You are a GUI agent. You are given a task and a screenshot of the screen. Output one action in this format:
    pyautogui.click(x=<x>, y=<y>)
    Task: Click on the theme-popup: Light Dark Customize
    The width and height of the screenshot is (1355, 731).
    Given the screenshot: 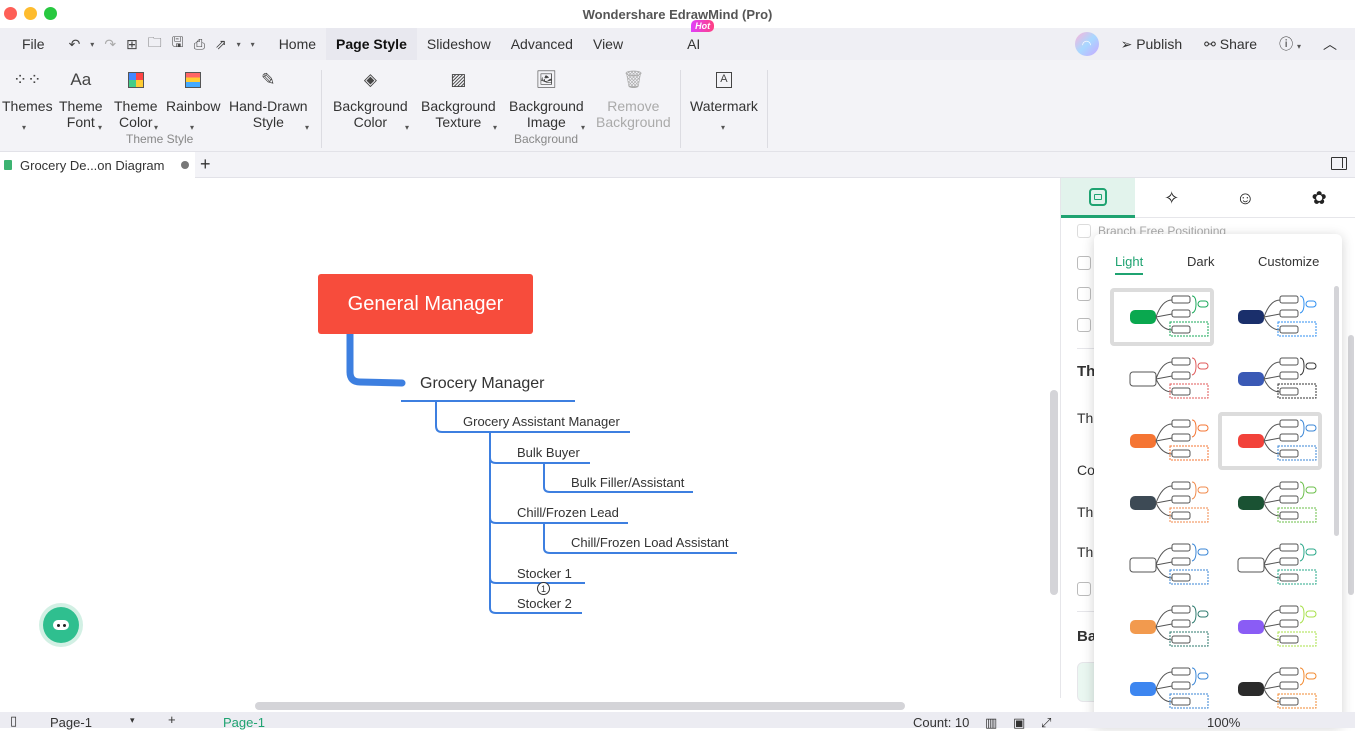 What is the action you would take?
    pyautogui.click(x=1218, y=480)
    